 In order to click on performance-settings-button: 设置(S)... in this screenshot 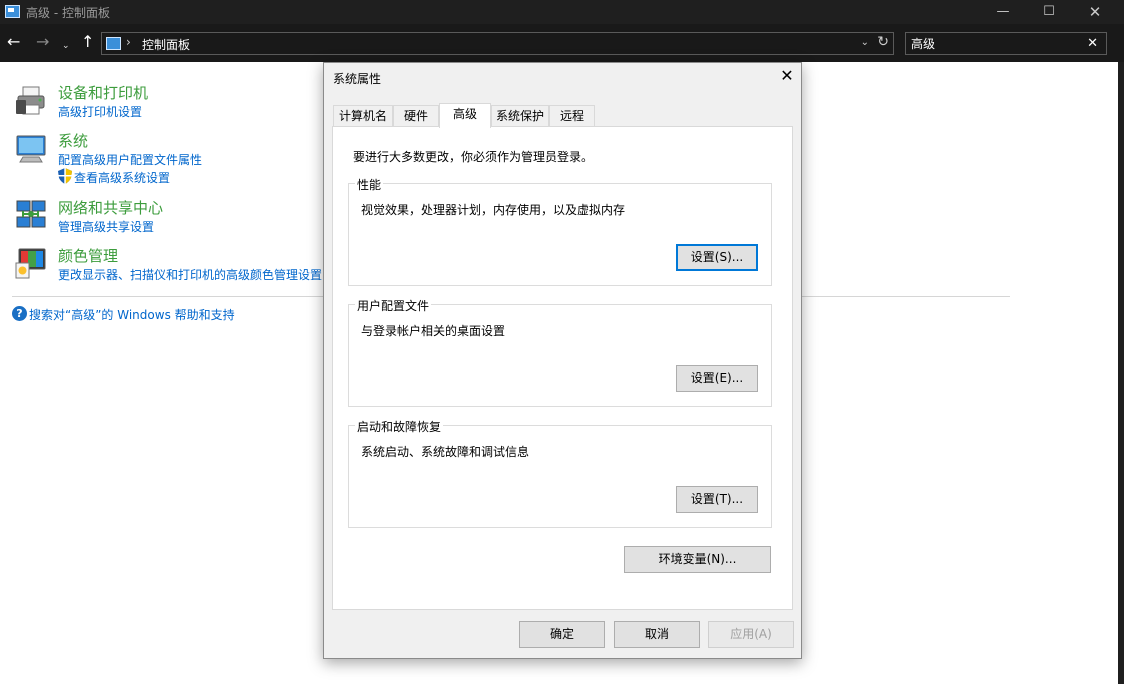, I will do `click(717, 257)`.